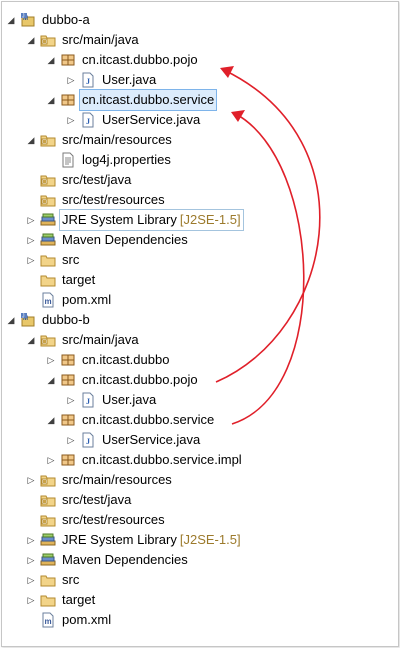 The height and width of the screenshot is (648, 400). I want to click on svg-text: J, so click(88, 401).